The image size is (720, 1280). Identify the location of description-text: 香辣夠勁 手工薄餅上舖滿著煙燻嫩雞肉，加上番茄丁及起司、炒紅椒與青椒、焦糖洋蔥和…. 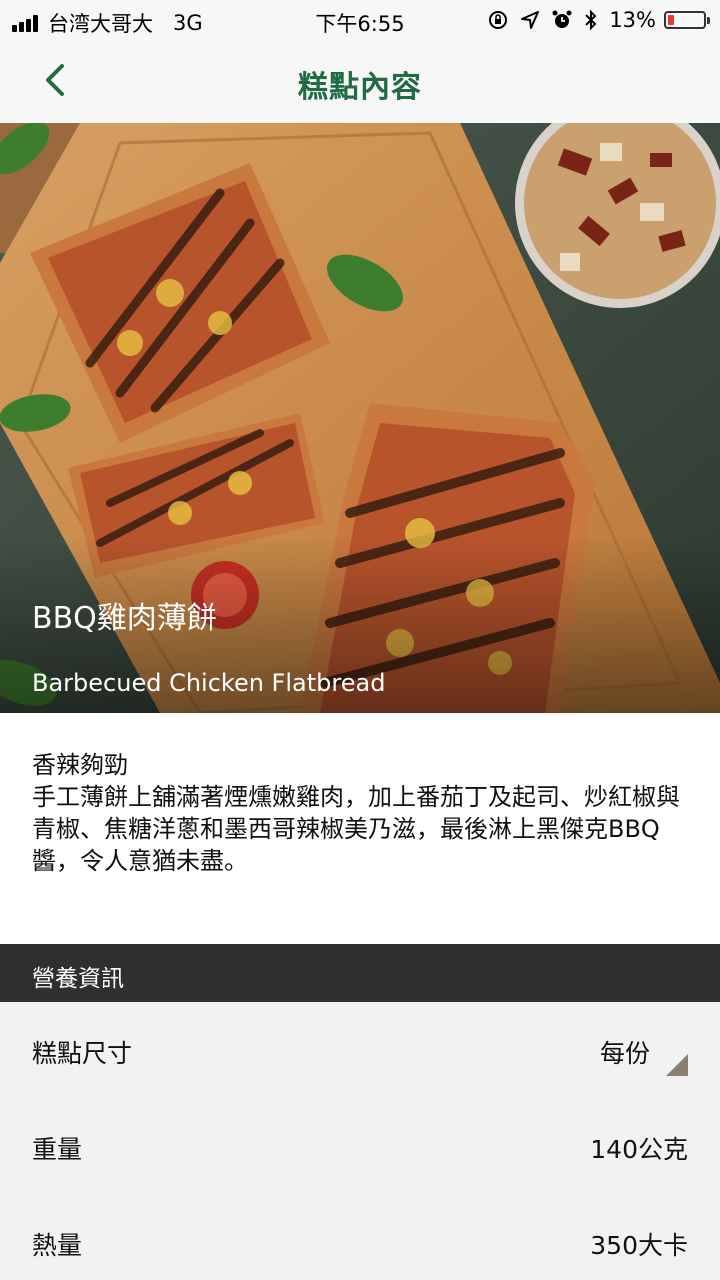
(362, 813).